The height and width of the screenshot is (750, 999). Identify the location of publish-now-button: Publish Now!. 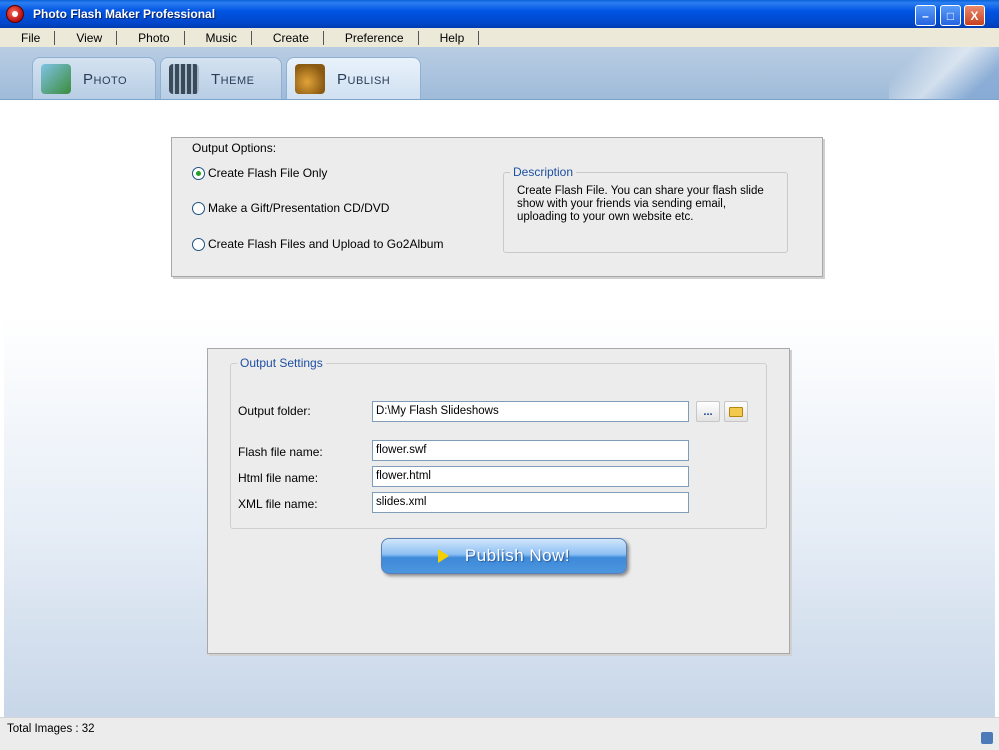
(504, 556).